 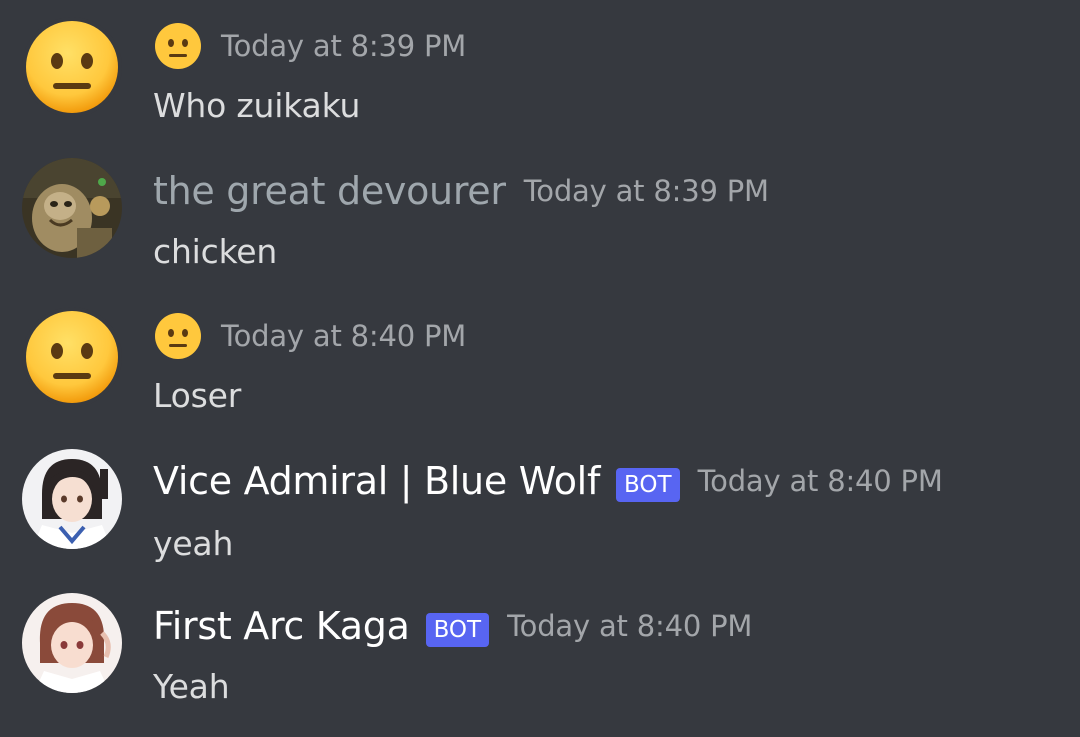 What do you see at coordinates (193, 543) in the screenshot?
I see `message-content: yeah` at bounding box center [193, 543].